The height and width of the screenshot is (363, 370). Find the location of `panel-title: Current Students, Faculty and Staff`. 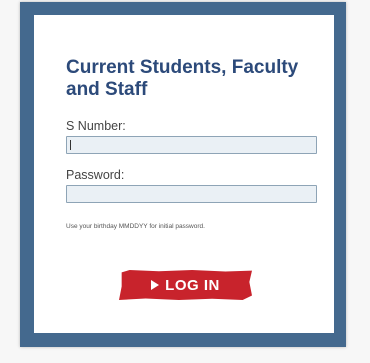

panel-title: Current Students, Faculty and Staff is located at coordinates (182, 78).